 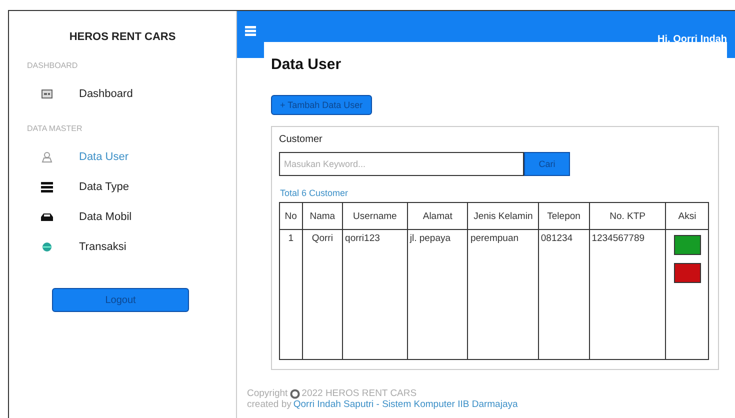 I want to click on sidebar-item: Data User, so click(x=85, y=157).